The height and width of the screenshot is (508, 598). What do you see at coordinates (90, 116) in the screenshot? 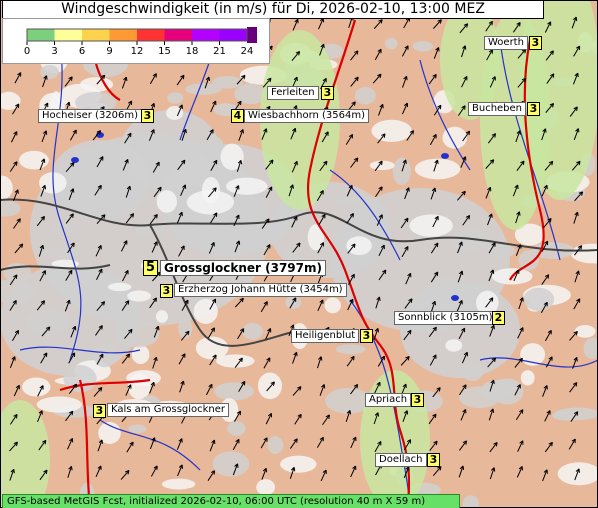
I see `place-label-hocheiser: Hocheiser (3206m)` at bounding box center [90, 116].